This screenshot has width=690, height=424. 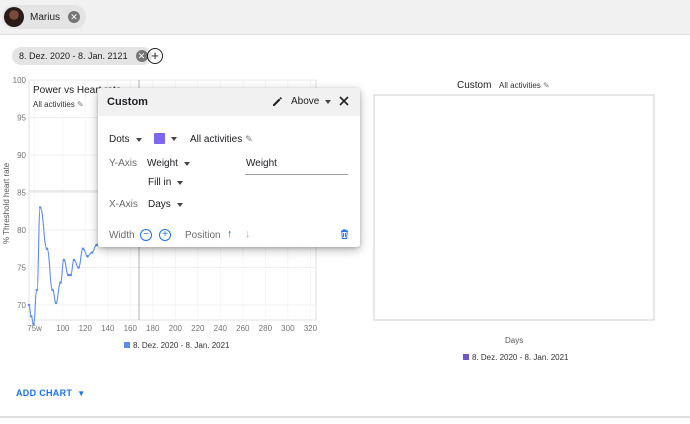 I want to click on right-legend-swatch, so click(x=466, y=357).